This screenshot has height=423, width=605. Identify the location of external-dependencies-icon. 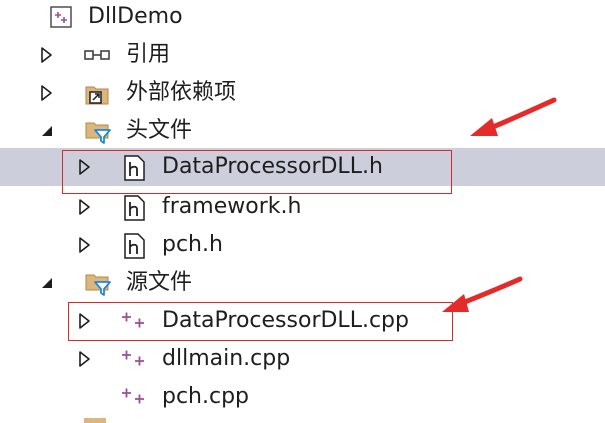
(97, 93).